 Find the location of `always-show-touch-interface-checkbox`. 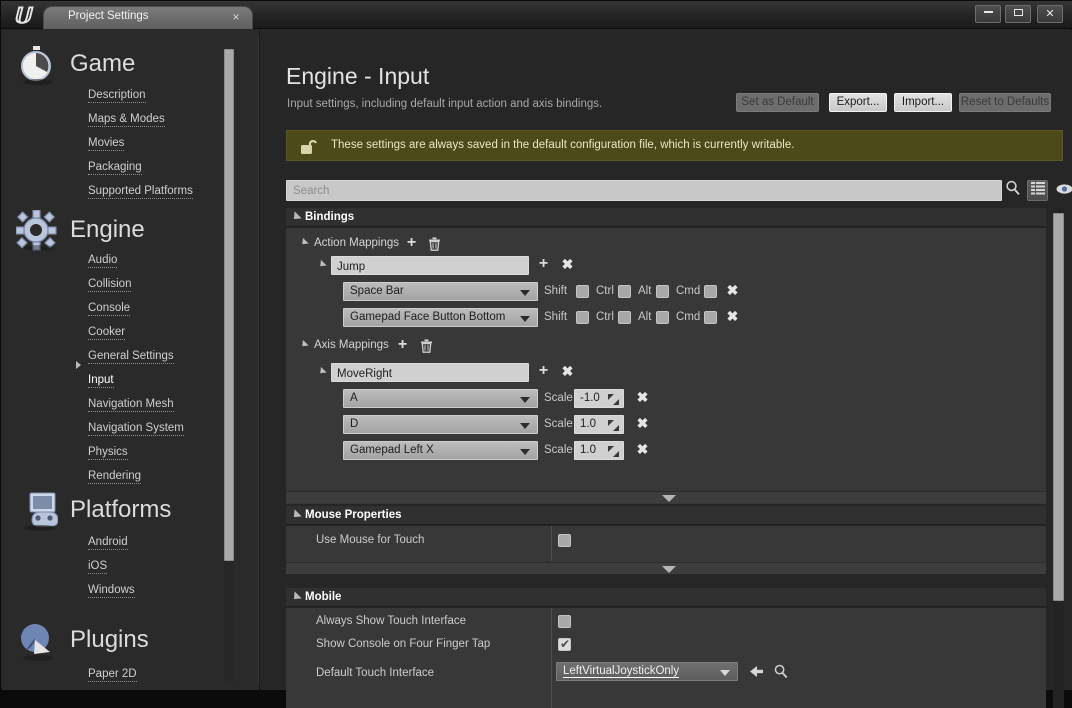

always-show-touch-interface-checkbox is located at coordinates (564, 621).